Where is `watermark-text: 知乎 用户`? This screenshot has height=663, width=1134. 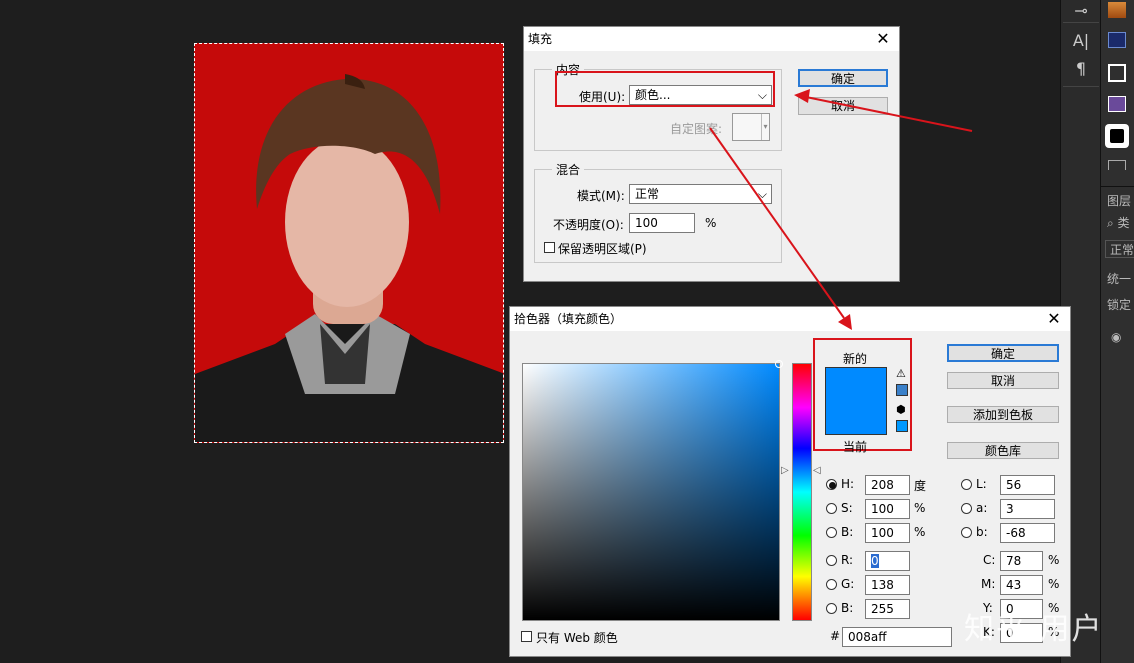 watermark-text: 知乎 用户 is located at coordinates (1034, 629).